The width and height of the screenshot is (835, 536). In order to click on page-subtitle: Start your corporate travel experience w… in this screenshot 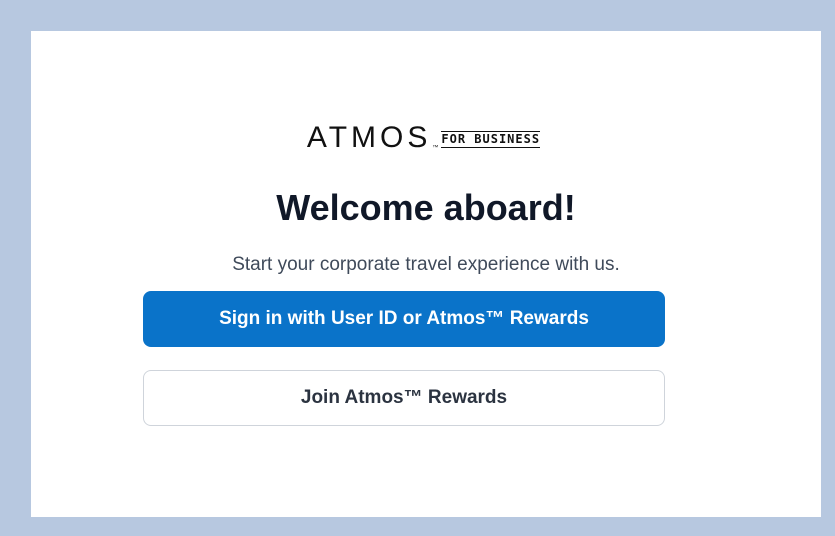, I will do `click(426, 264)`.